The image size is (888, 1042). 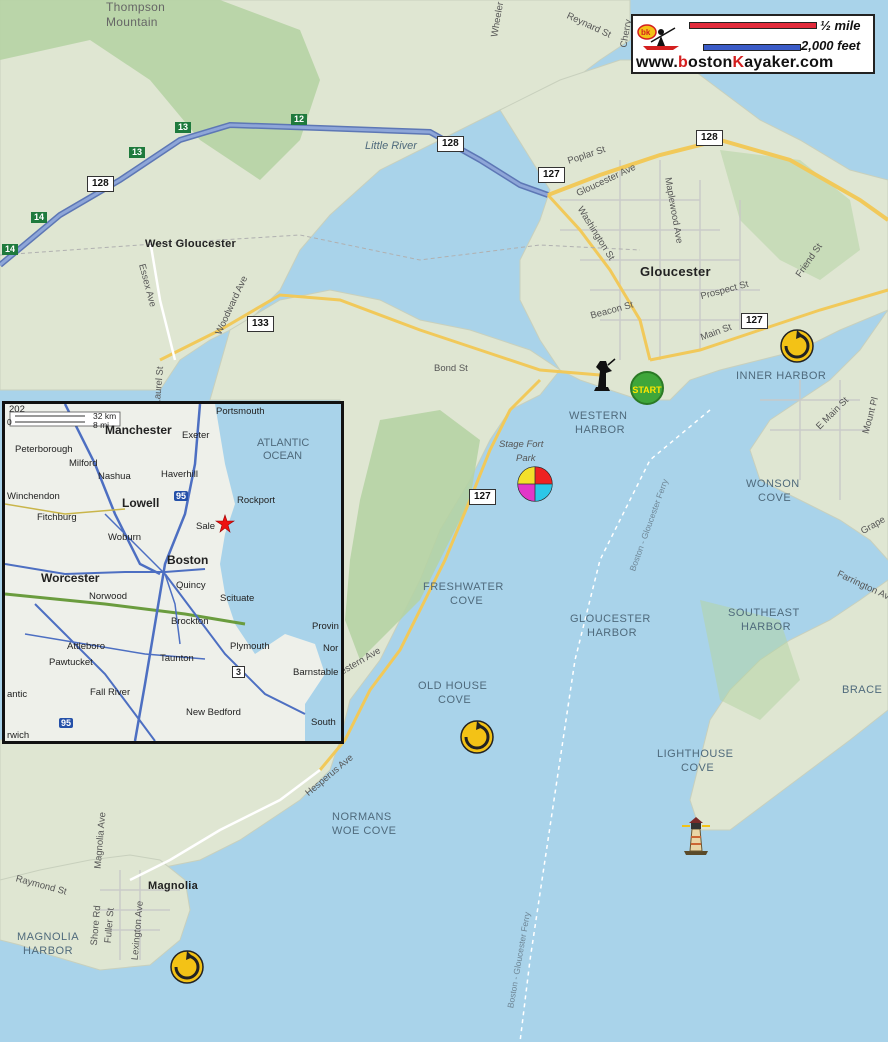 What do you see at coordinates (775, 498) in the screenshot?
I see `water-wonson-line2: COVE` at bounding box center [775, 498].